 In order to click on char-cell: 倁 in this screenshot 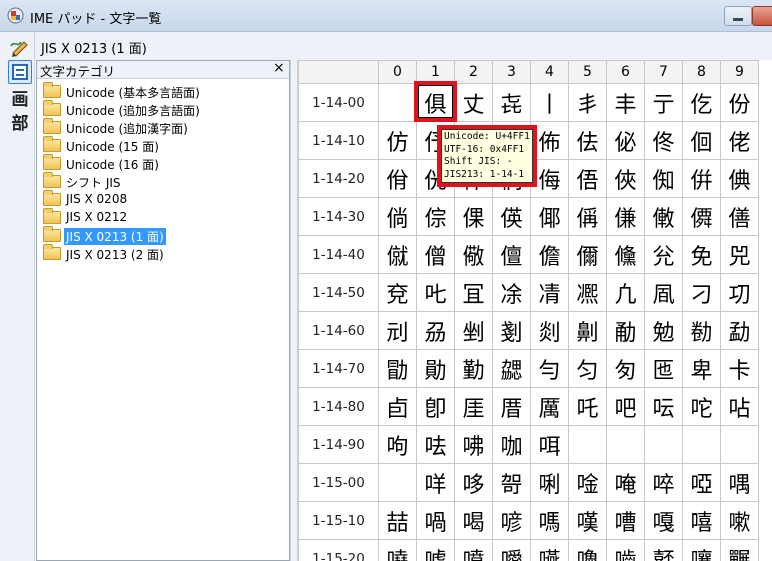, I will do `click(663, 178)`.